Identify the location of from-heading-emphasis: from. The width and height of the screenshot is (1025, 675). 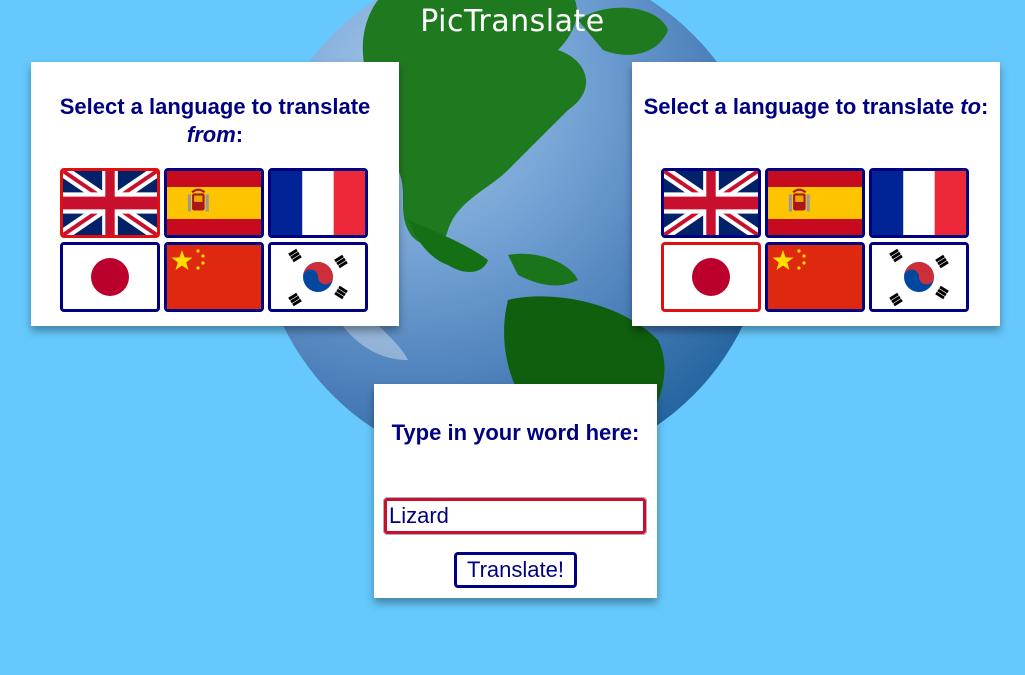
(211, 134).